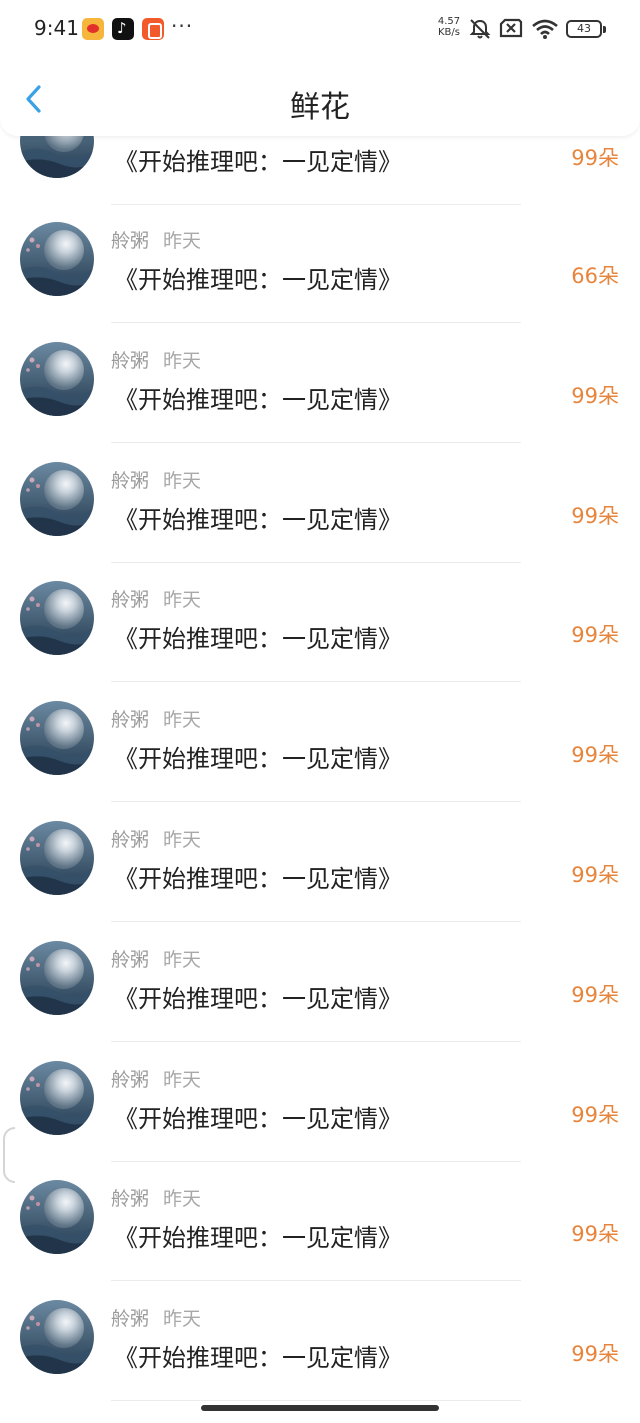  Describe the element at coordinates (320, 1408) in the screenshot. I see `home-indicator` at that location.